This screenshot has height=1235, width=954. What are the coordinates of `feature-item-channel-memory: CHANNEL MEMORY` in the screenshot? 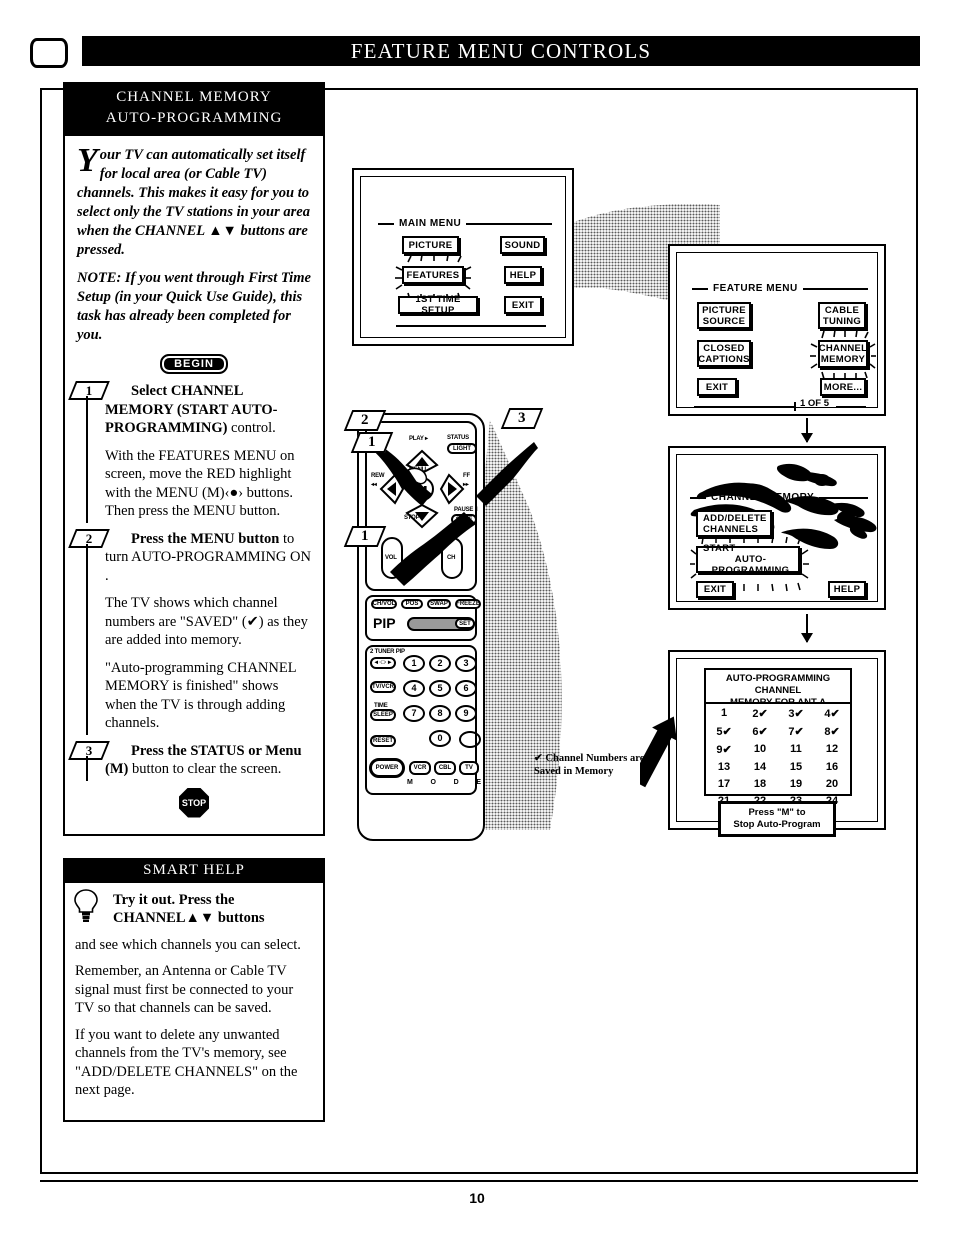 It's located at (843, 354).